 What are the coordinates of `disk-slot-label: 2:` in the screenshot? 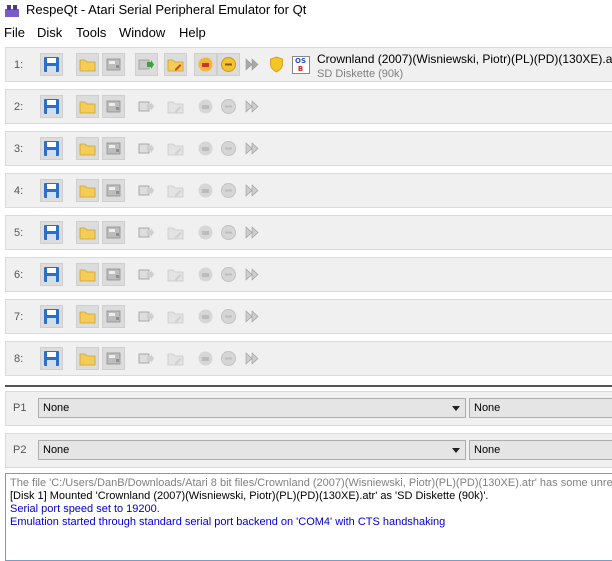 It's located at (19, 107).